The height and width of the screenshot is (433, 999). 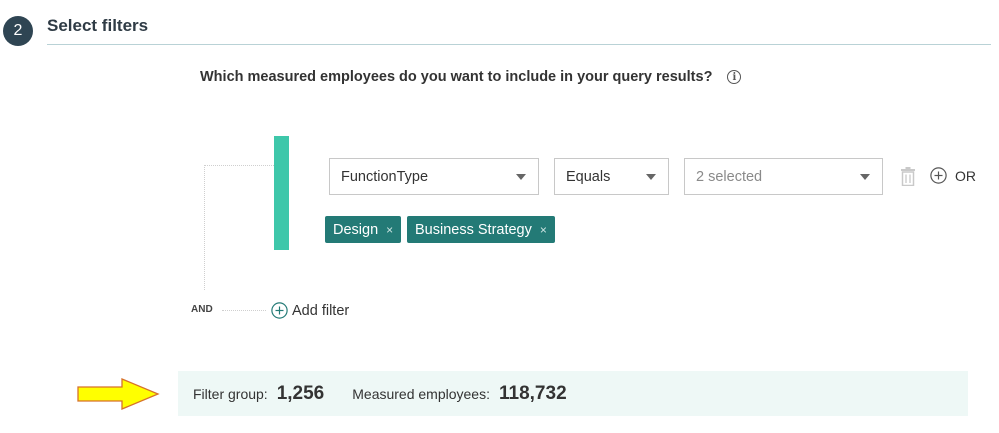 What do you see at coordinates (239, 165) in the screenshot?
I see `group-connector-top` at bounding box center [239, 165].